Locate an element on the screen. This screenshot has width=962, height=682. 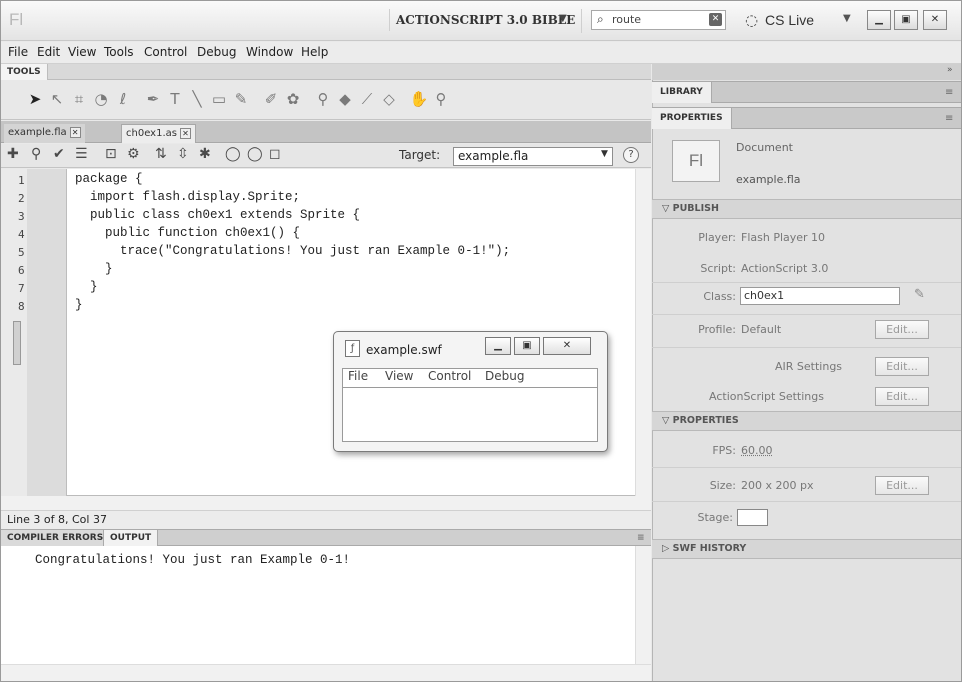
tab-example-fla: example.fla ✕ is located at coordinates (44, 133).